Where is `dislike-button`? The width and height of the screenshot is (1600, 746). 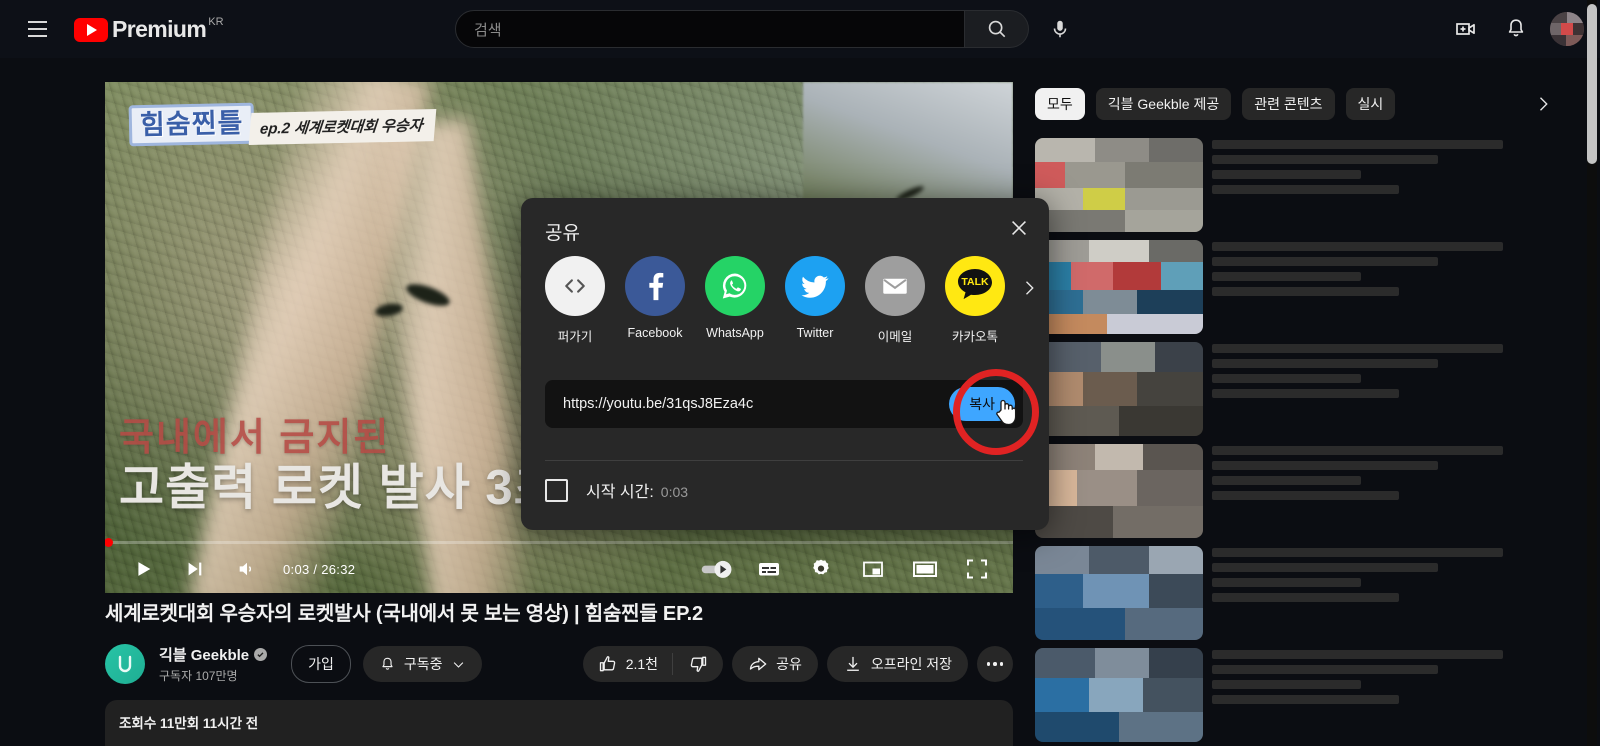 dislike-button is located at coordinates (698, 664).